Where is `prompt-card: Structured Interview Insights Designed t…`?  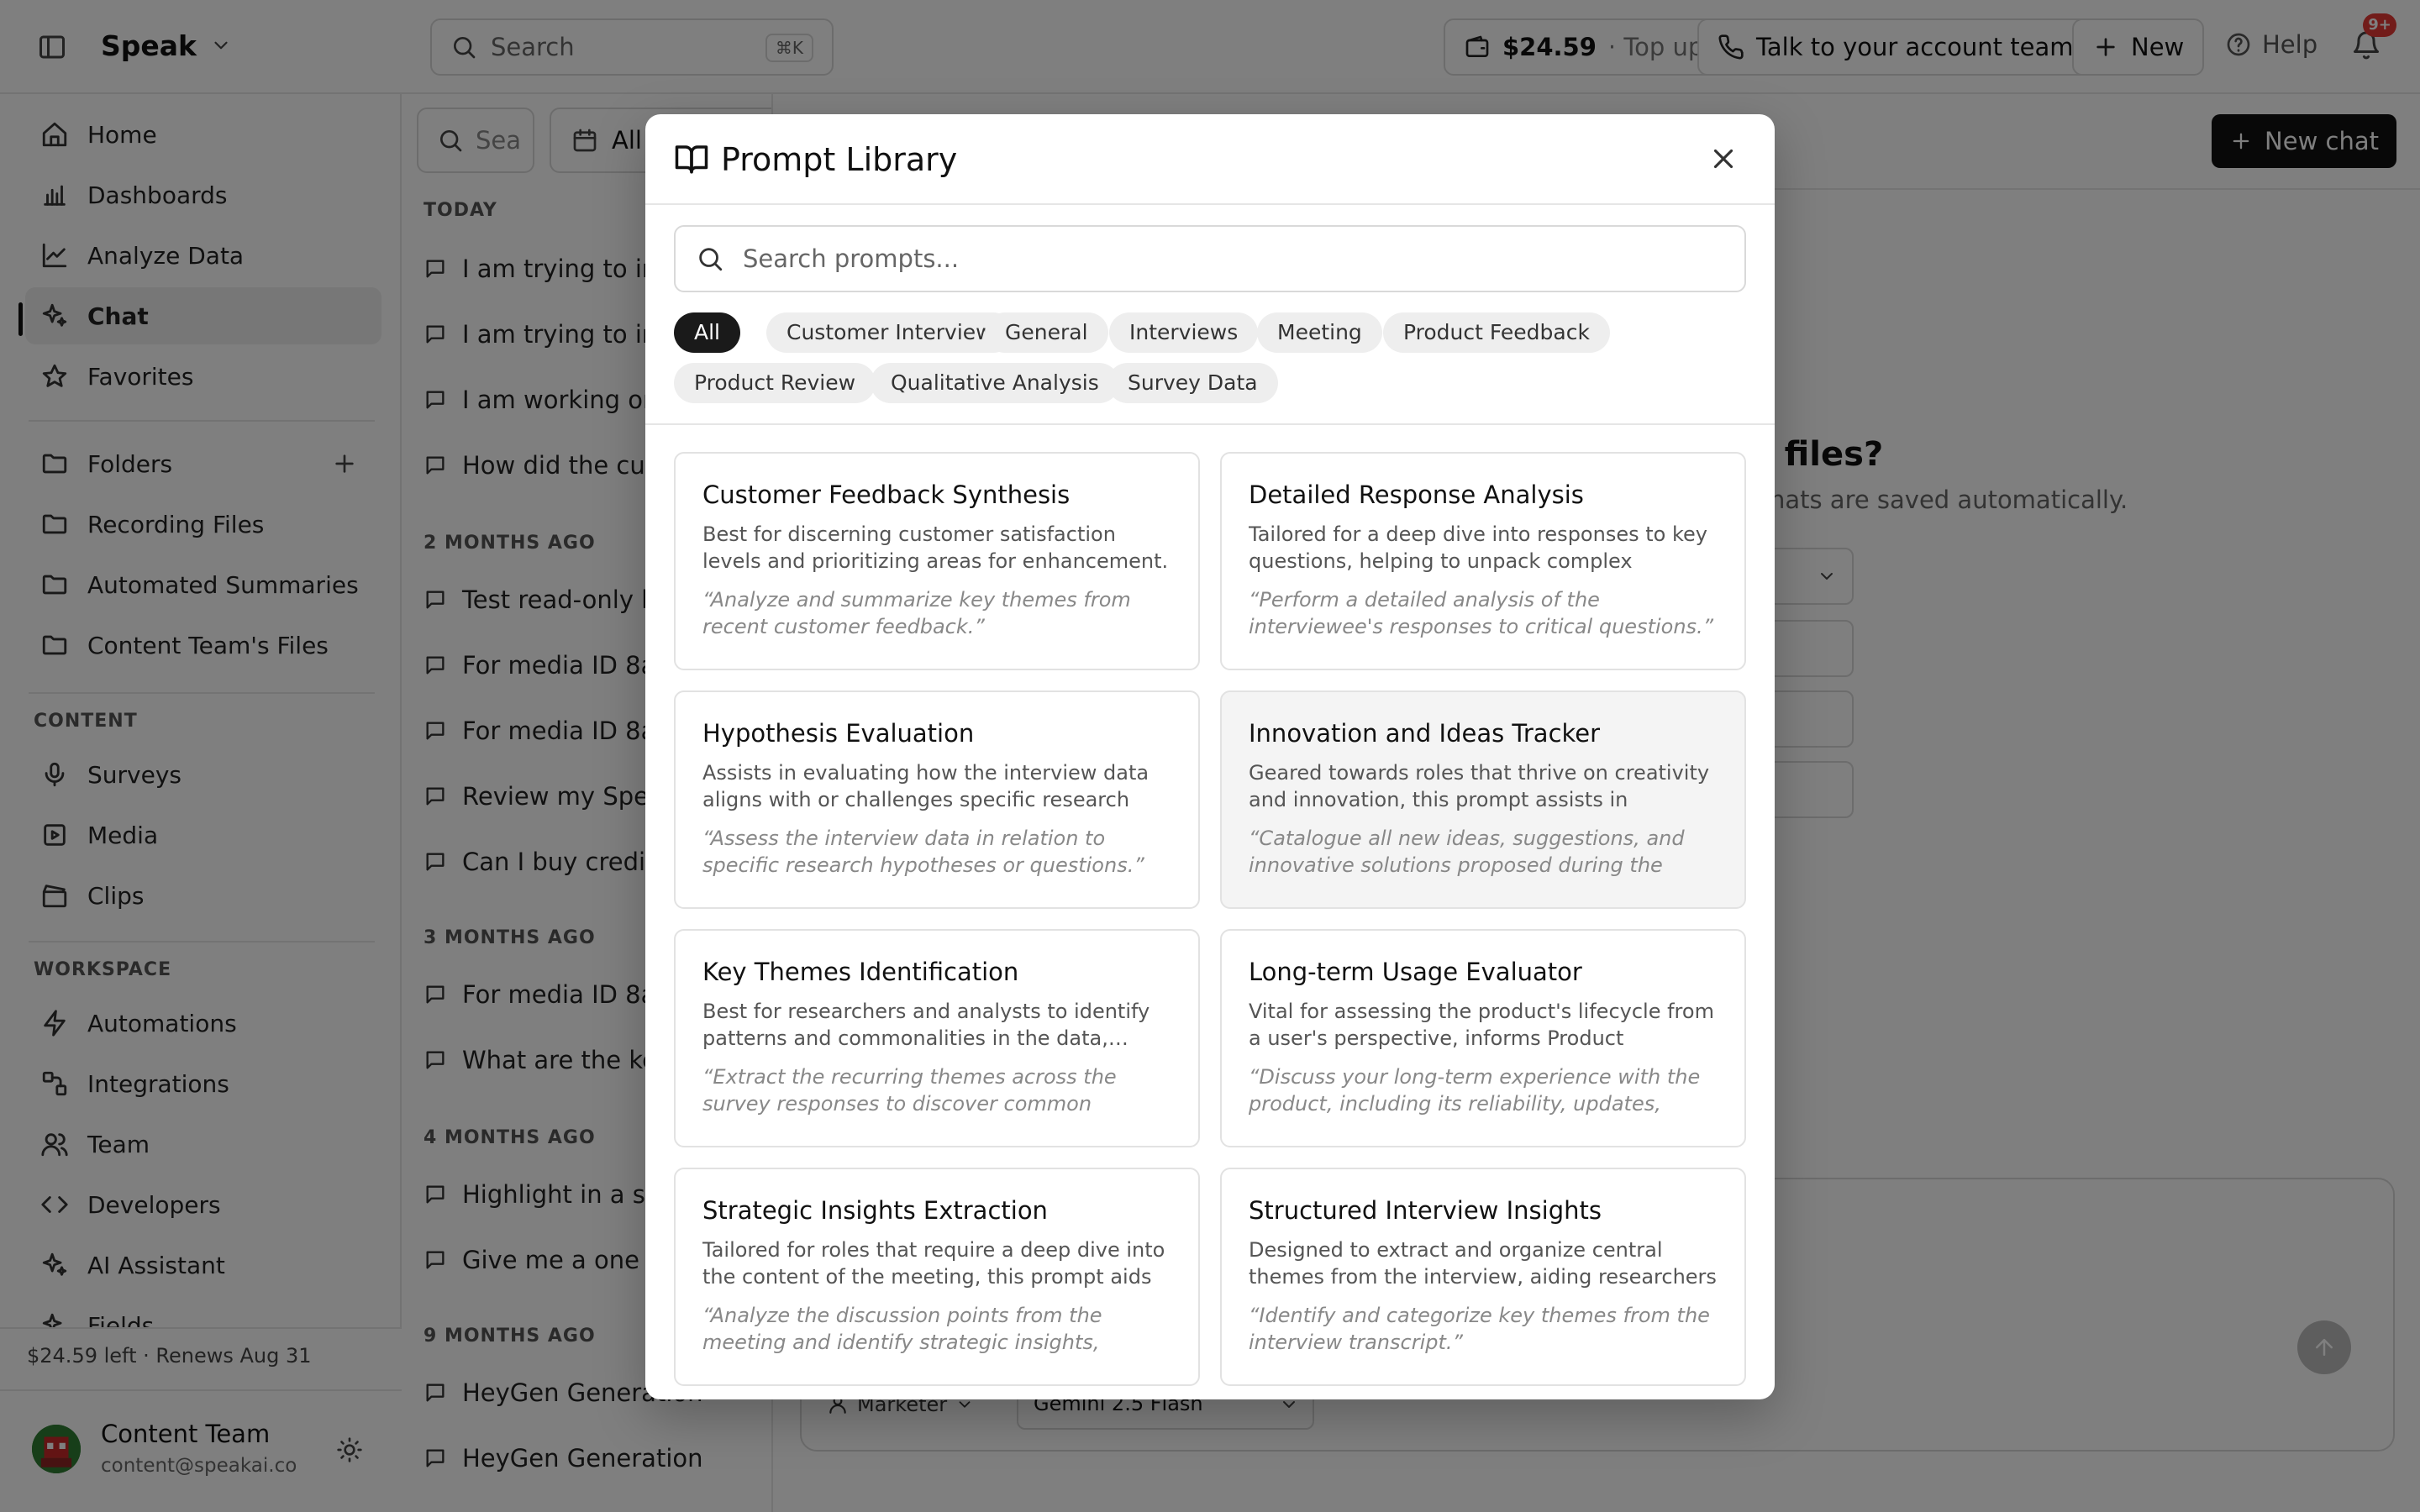
prompt-card: Structured Interview Insights Designed t… is located at coordinates (1483, 1277).